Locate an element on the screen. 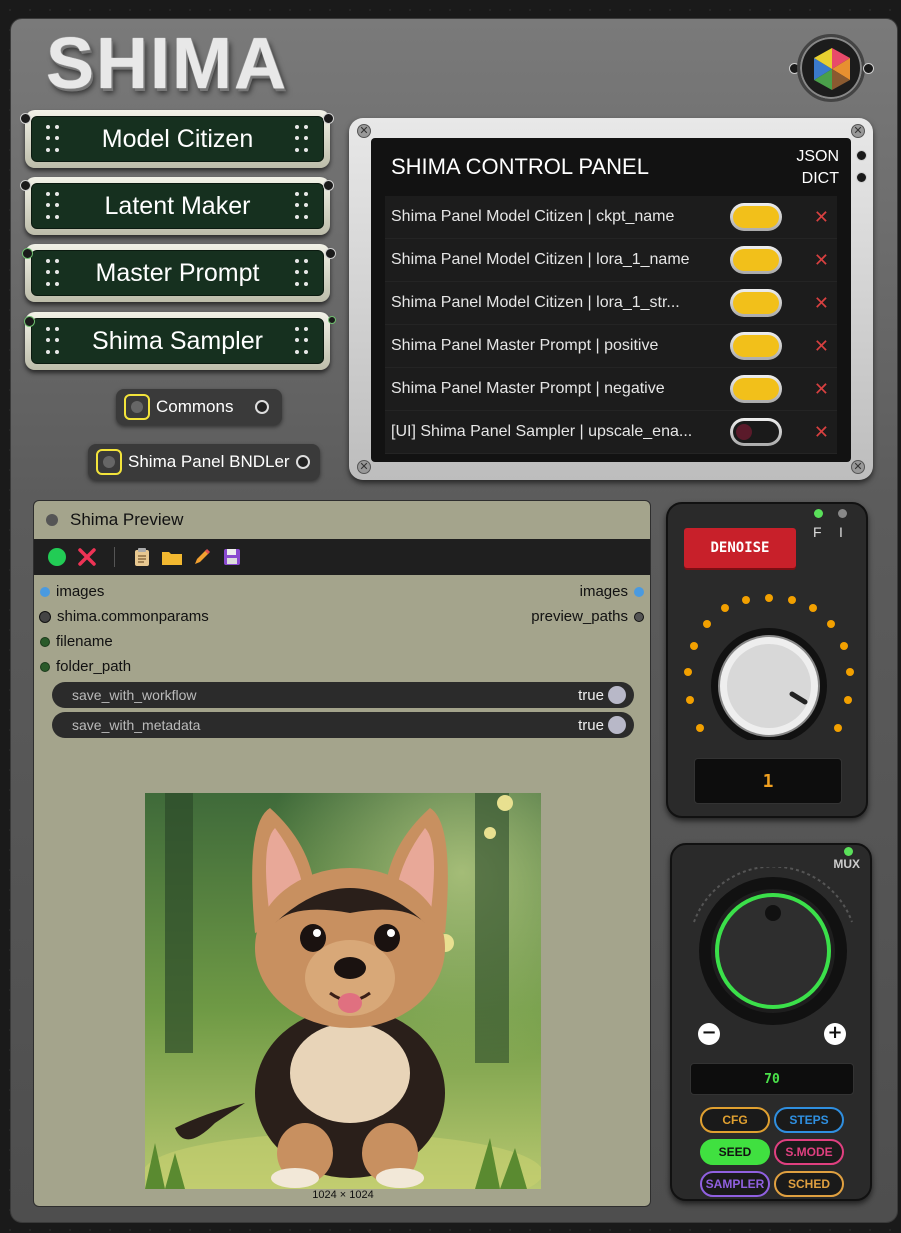 The image size is (901, 1233). collapse-dot-icon is located at coordinates (52, 520).